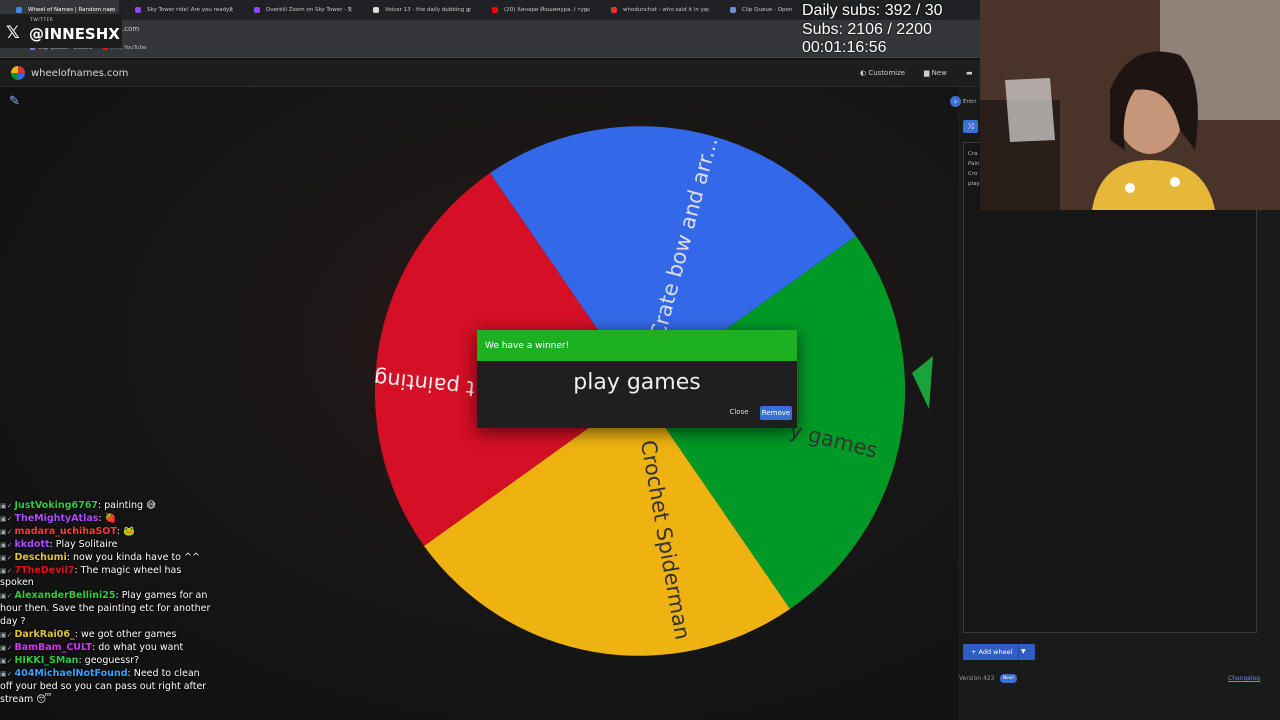 The width and height of the screenshot is (1280, 720). What do you see at coordinates (490, 73) in the screenshot?
I see `app-header: wheelofnames.com ◐ Customize ▆ New ▬` at bounding box center [490, 73].